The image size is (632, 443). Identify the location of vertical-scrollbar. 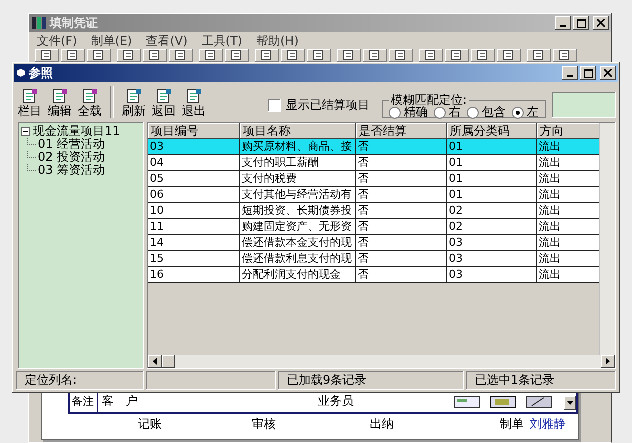
(607, 239).